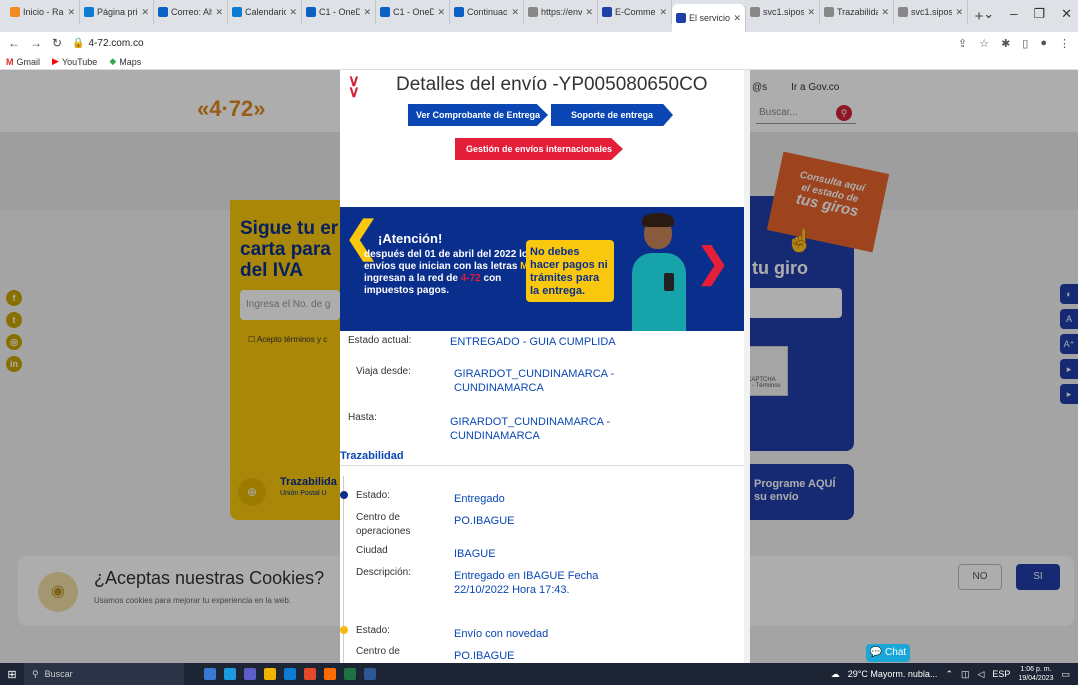 Image resolution: width=1078 pixels, height=685 pixels. I want to click on maximize-button: ❐, so click(1039, 14).